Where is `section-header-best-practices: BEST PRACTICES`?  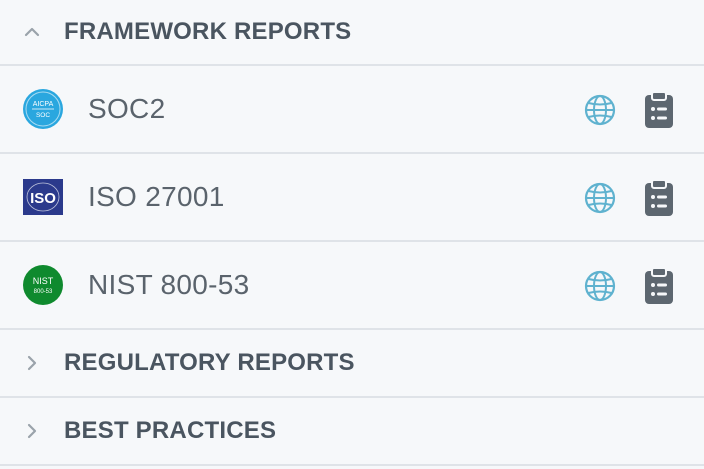
section-header-best-practices: BEST PRACTICES is located at coordinates (352, 432).